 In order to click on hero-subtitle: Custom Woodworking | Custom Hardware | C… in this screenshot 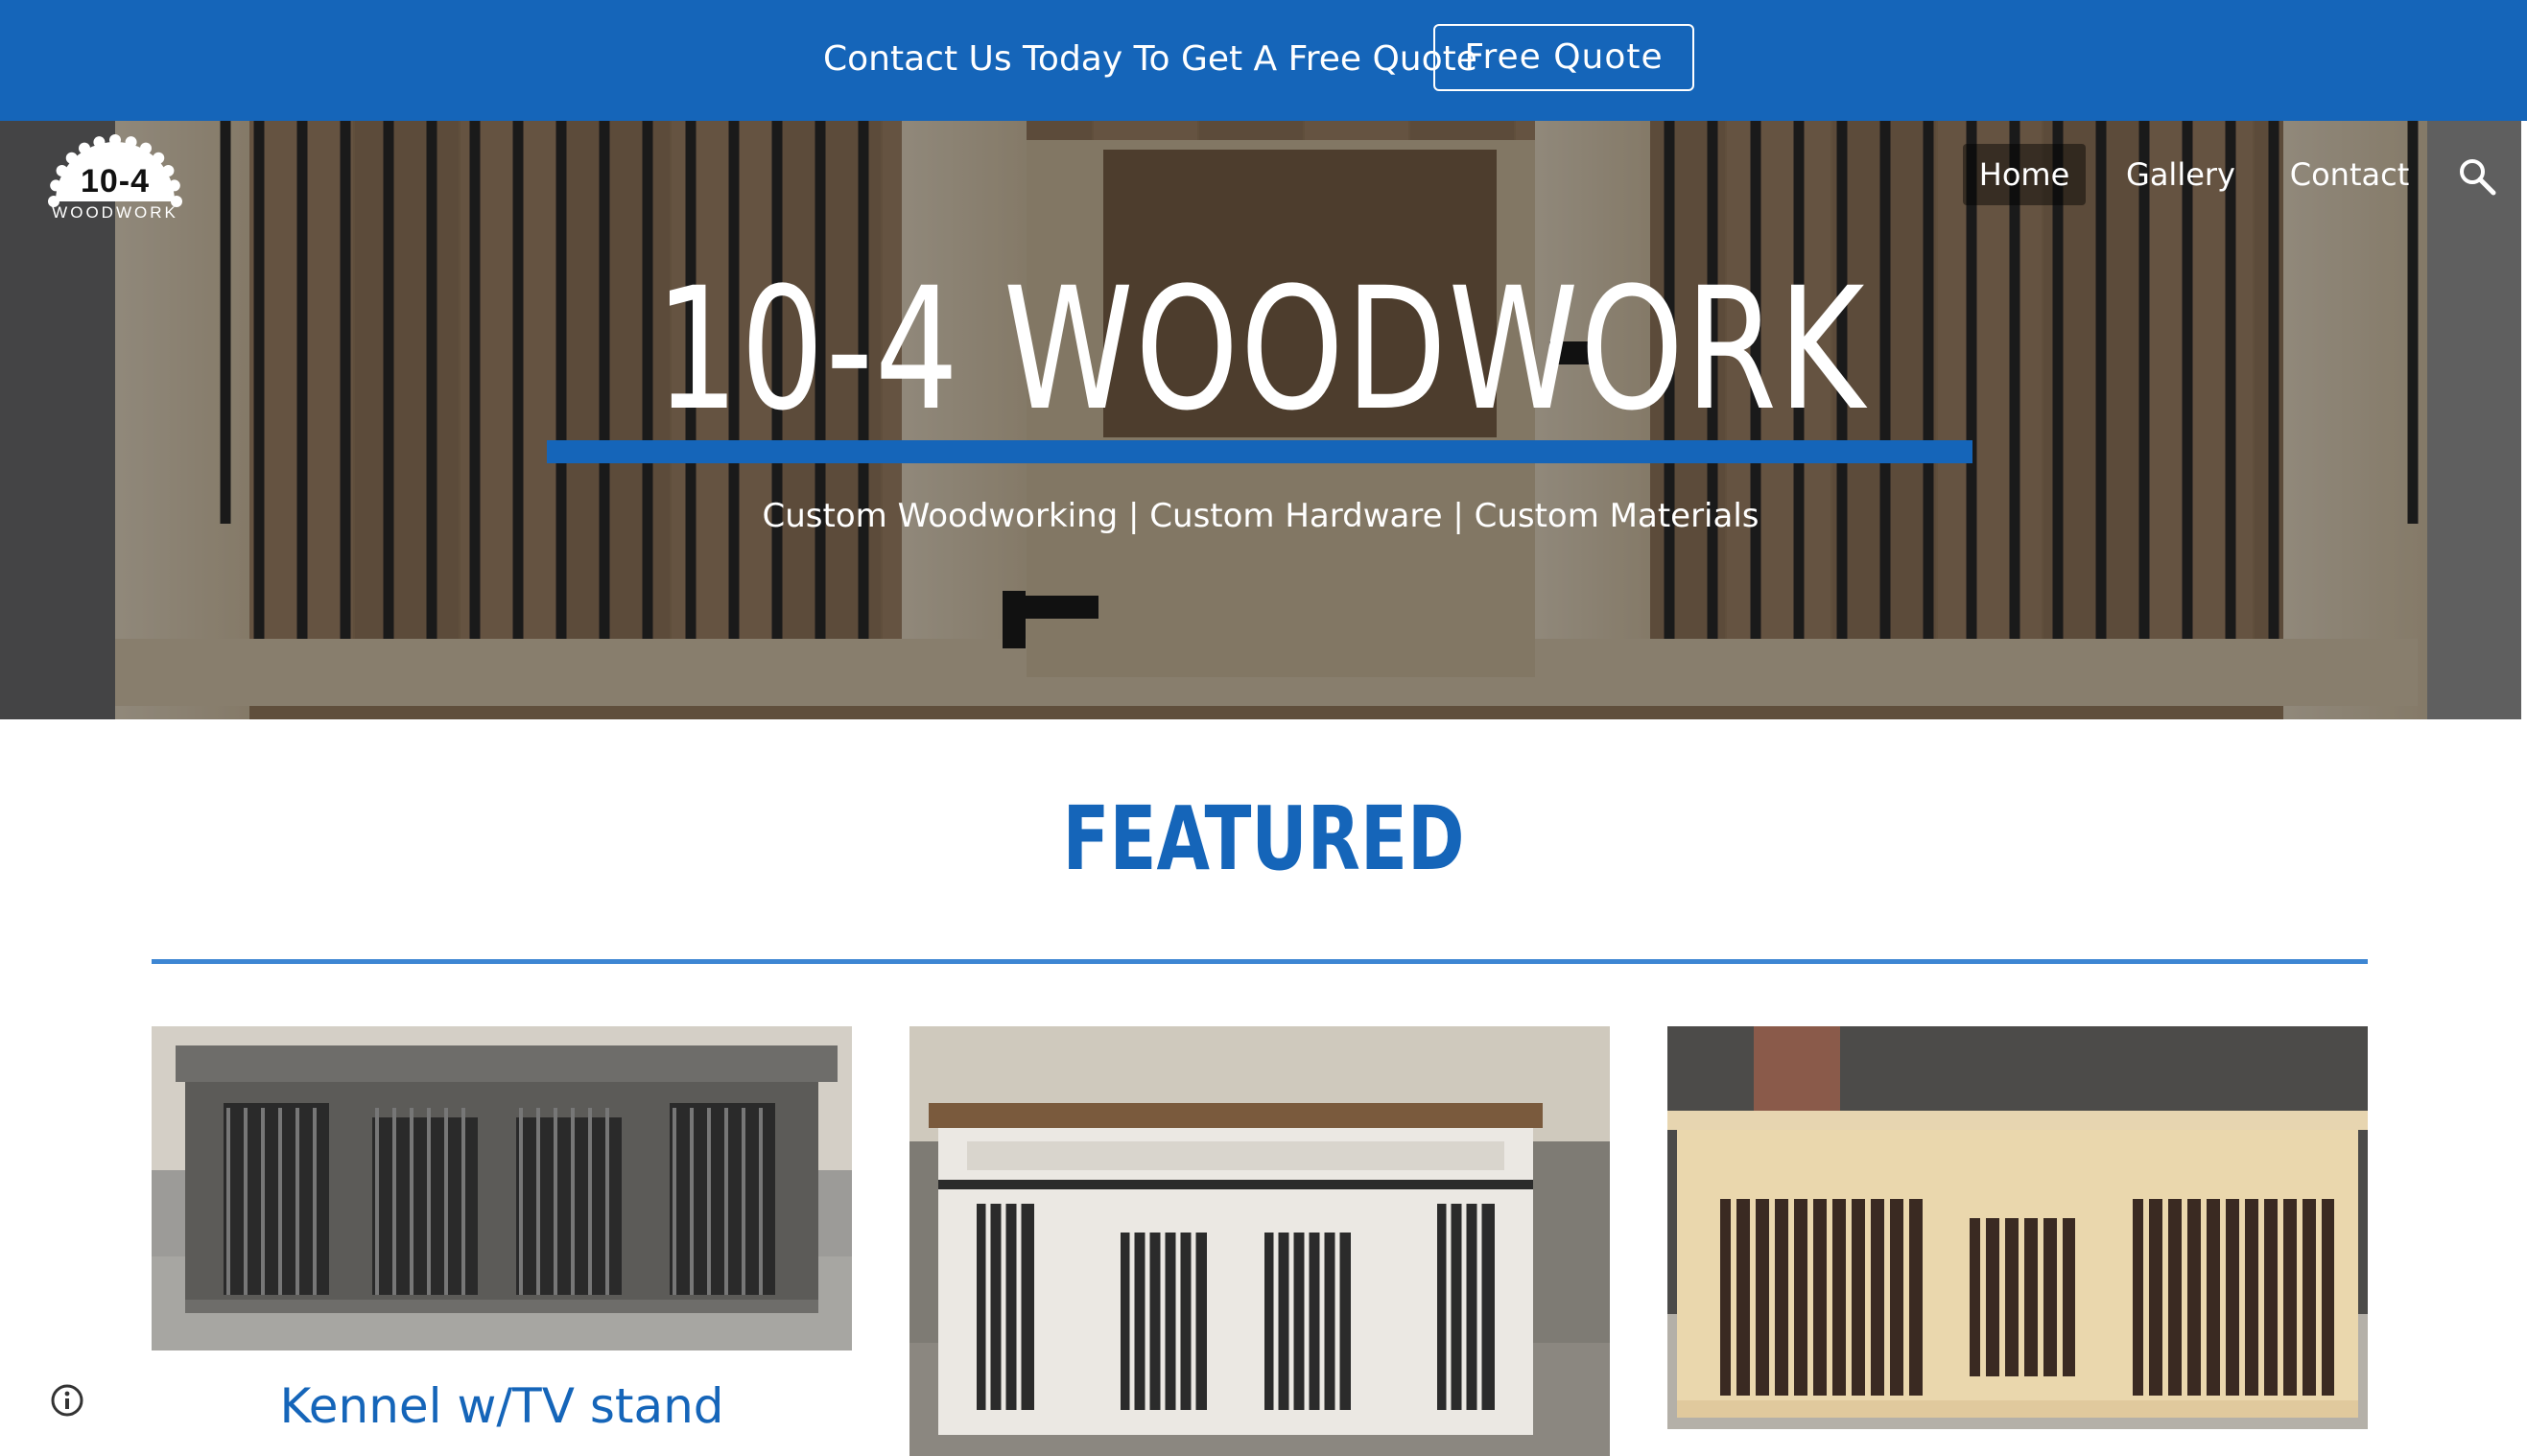, I will do `click(1260, 516)`.